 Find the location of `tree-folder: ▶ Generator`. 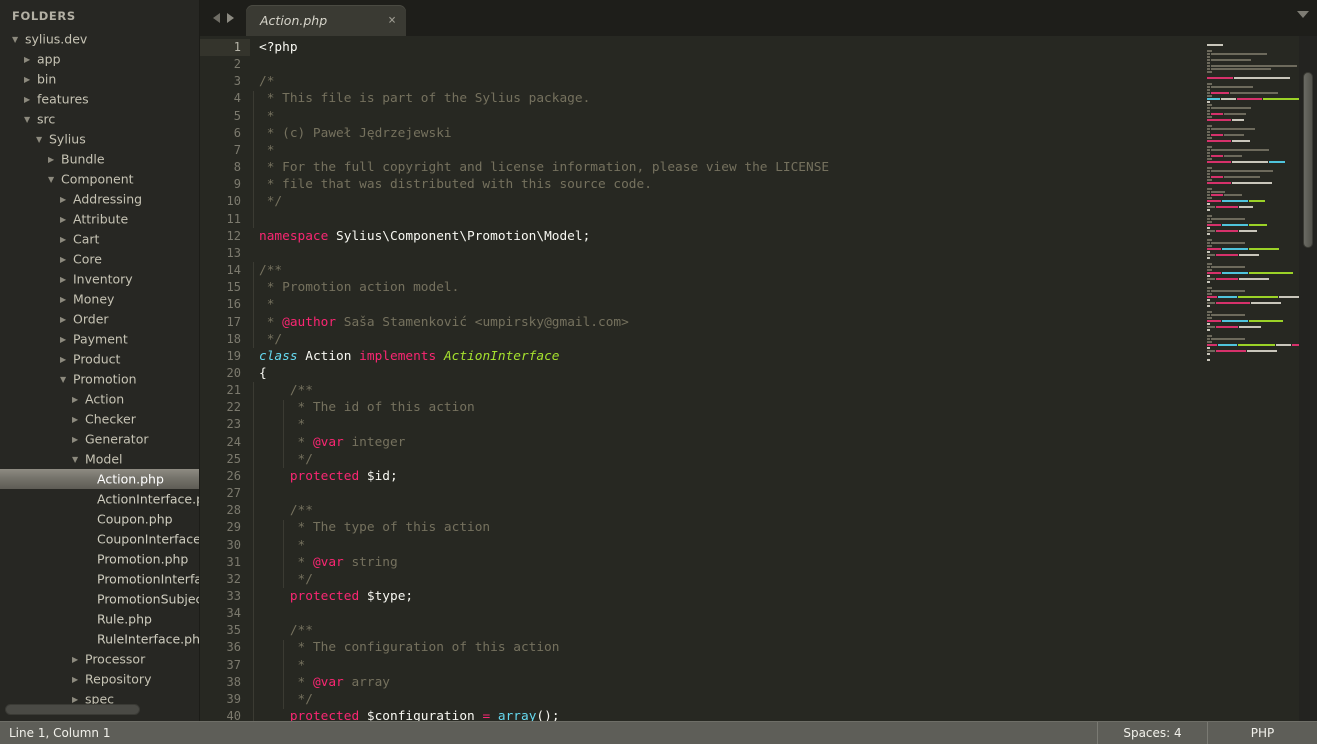

tree-folder: ▶ Generator is located at coordinates (99, 439).